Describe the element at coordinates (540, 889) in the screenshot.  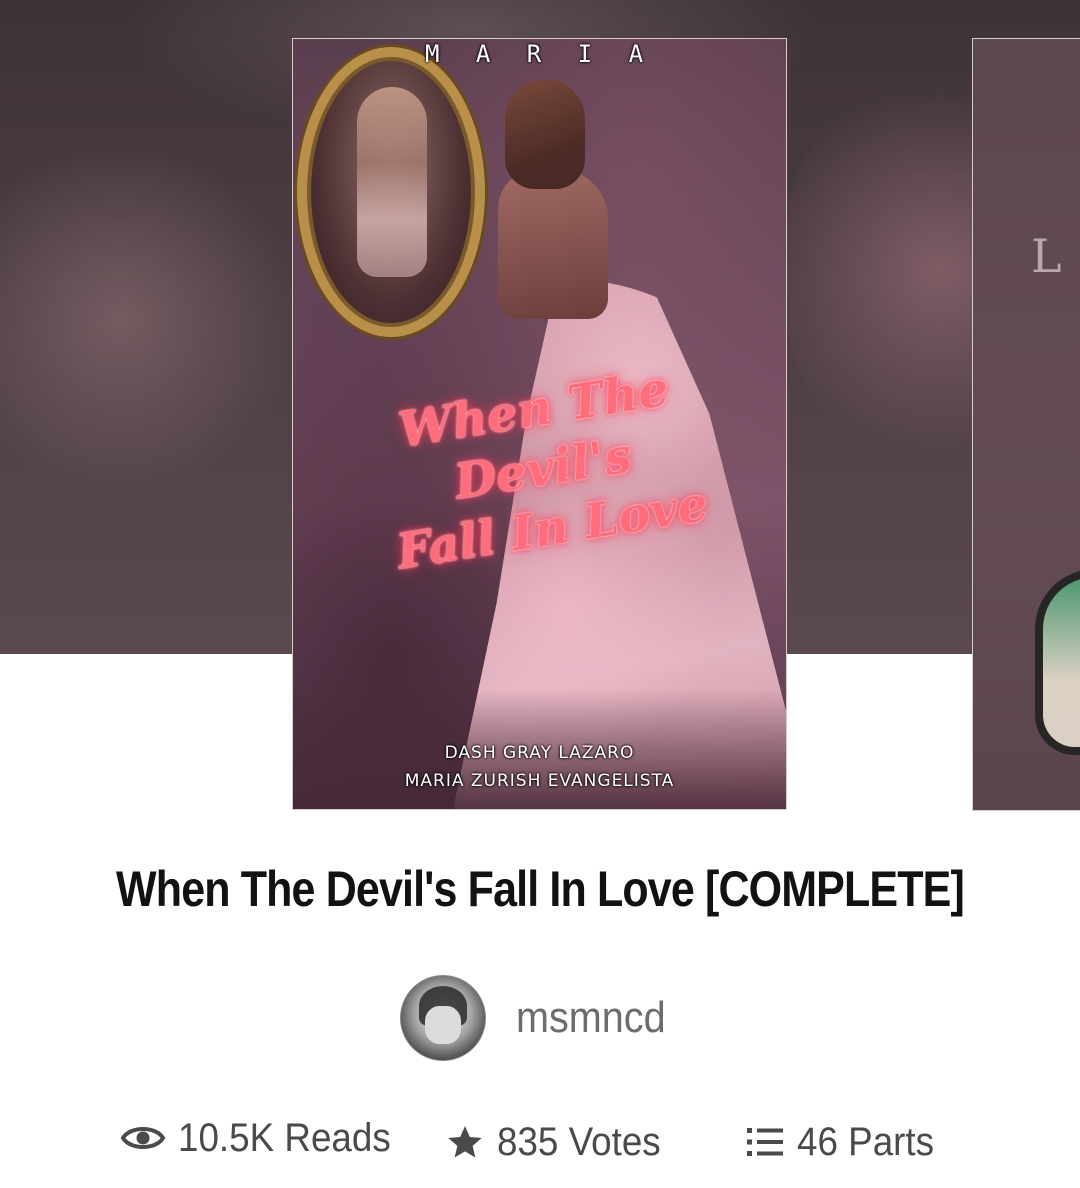
I see `story-title: When The Devil's Fall In Love [COMPLETE]` at that location.